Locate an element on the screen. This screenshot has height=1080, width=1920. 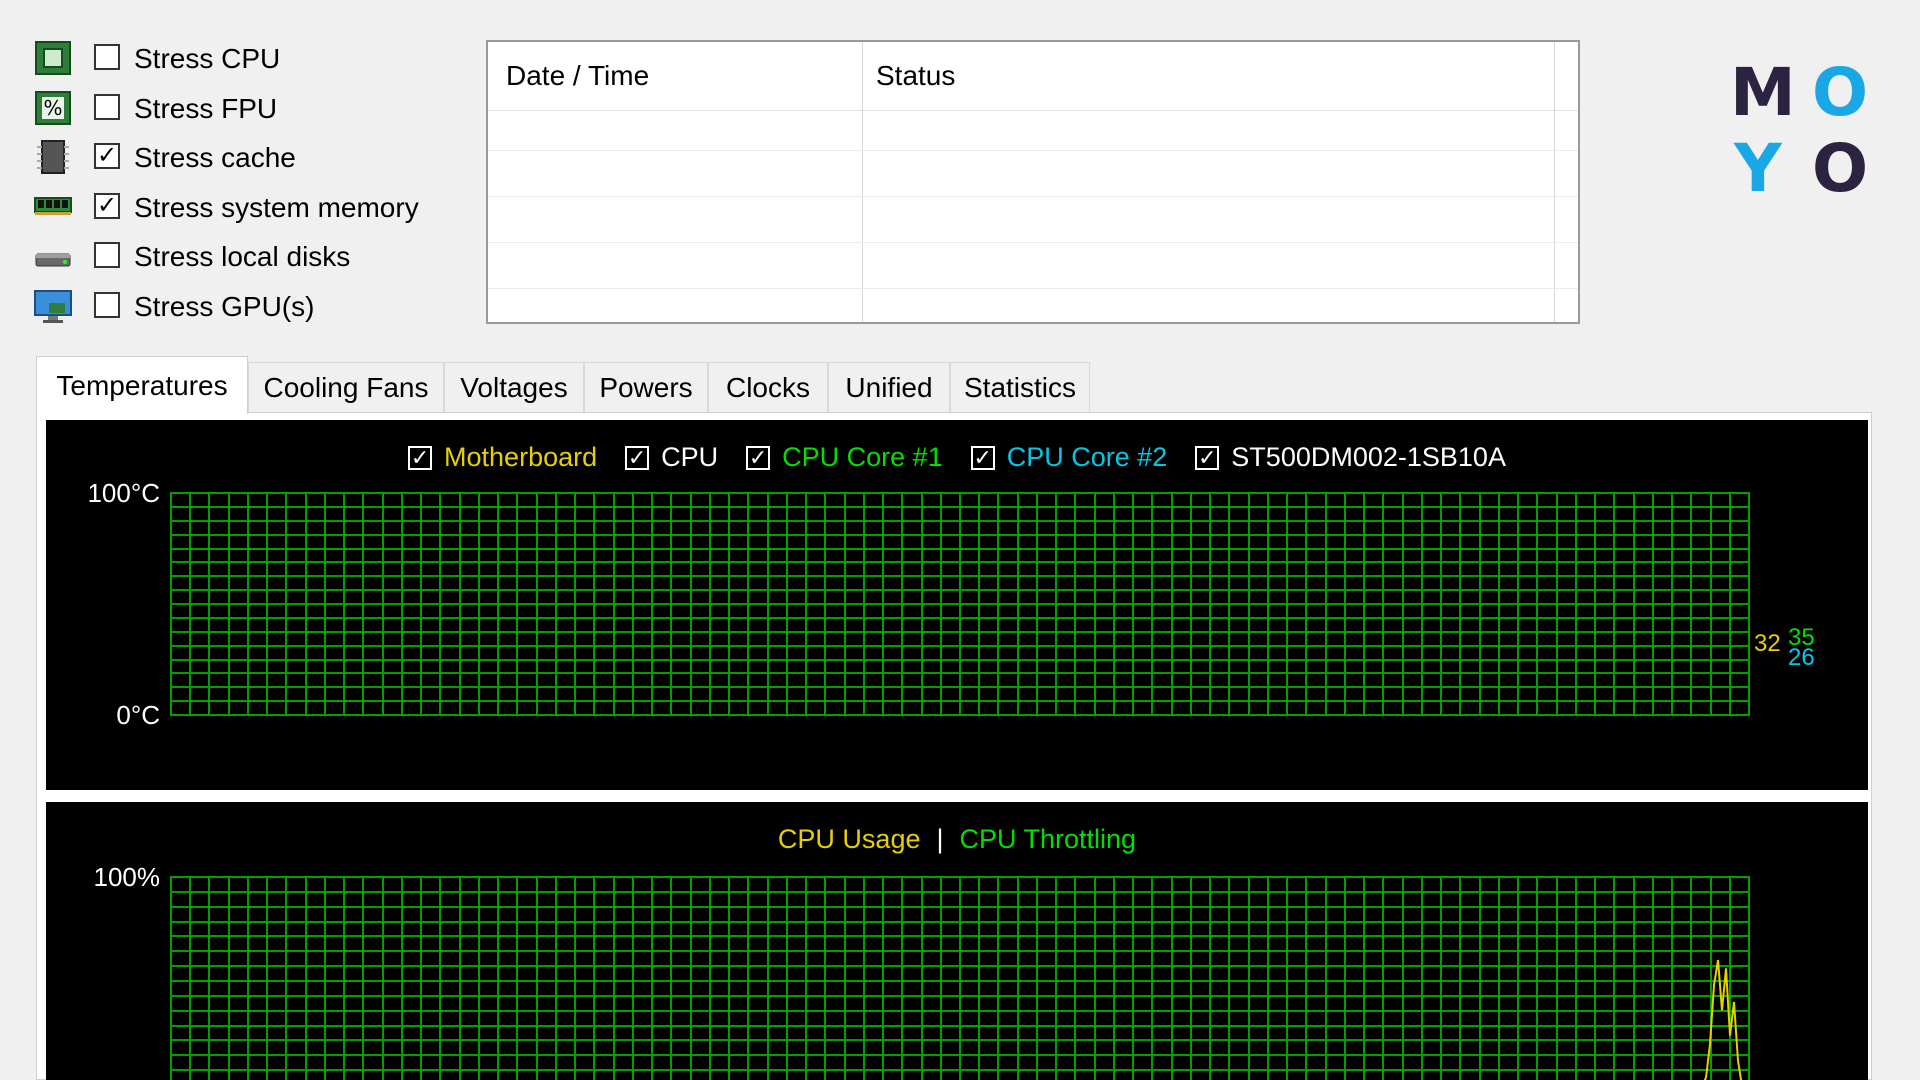
legend-item-cpu-core-2: ✓ CPU Core #2 is located at coordinates (1069, 457).